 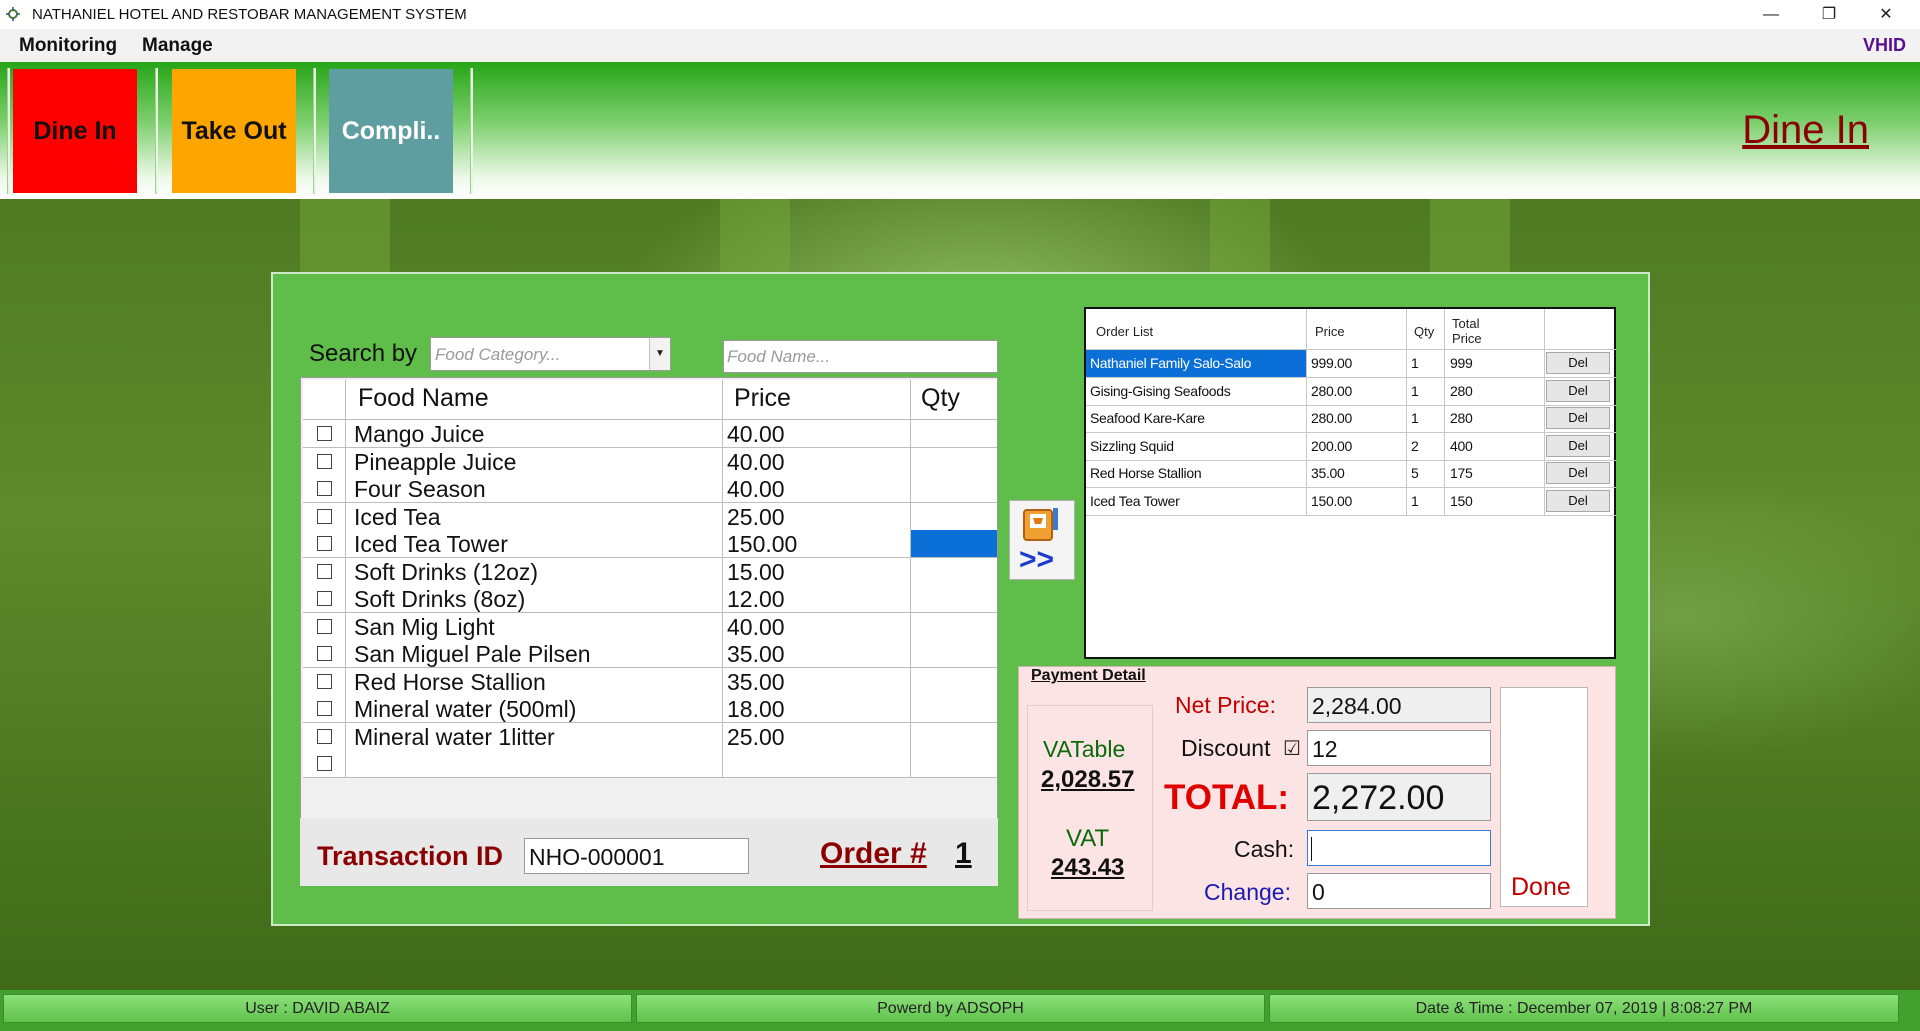 What do you see at coordinates (650, 599) in the screenshot?
I see `table-row: Soft Drinks (8oz) 12.00` at bounding box center [650, 599].